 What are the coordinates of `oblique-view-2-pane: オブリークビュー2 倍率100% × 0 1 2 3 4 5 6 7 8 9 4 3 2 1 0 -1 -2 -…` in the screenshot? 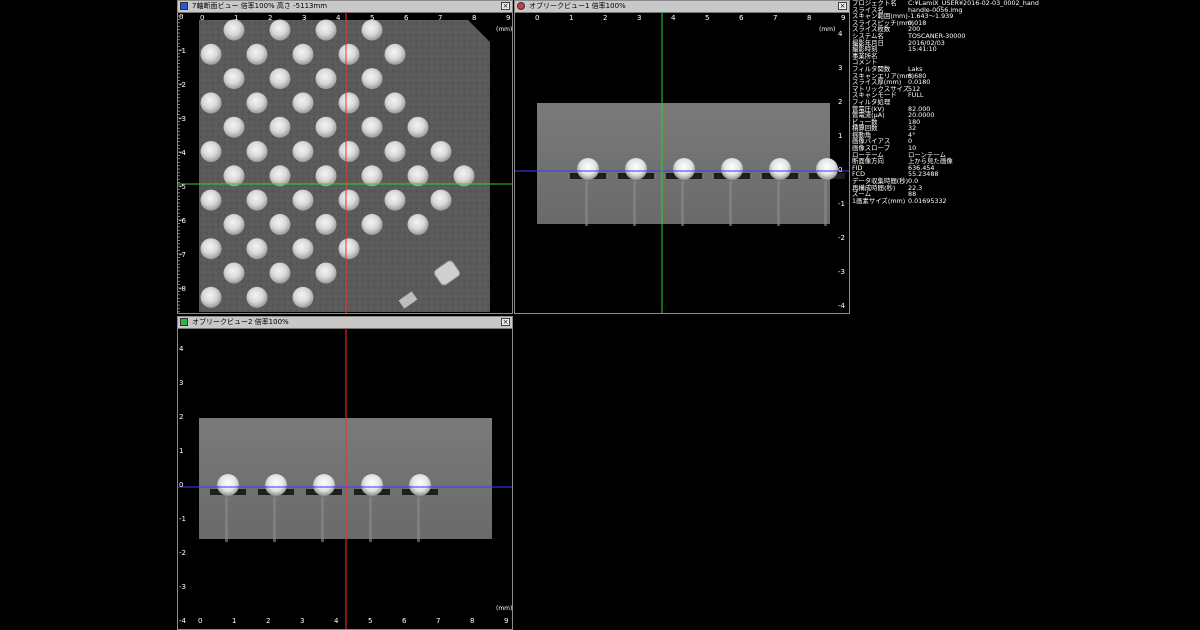 It's located at (345, 473).